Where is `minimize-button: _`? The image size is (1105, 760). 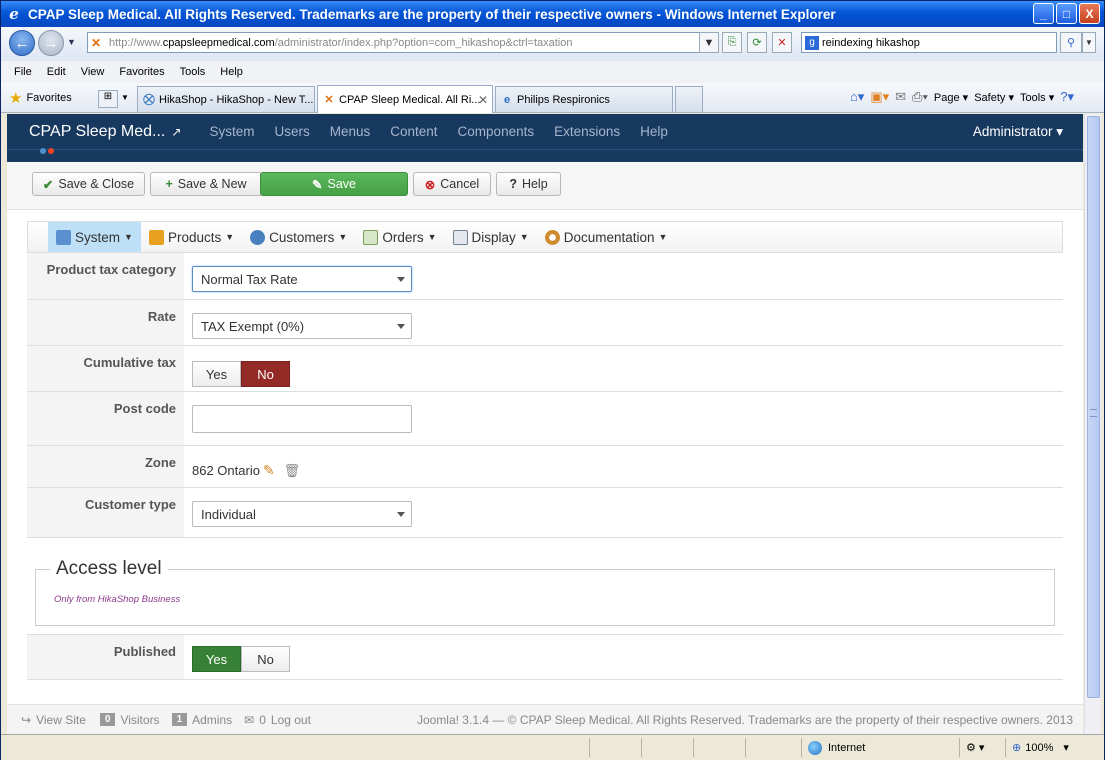 minimize-button: _ is located at coordinates (1043, 13).